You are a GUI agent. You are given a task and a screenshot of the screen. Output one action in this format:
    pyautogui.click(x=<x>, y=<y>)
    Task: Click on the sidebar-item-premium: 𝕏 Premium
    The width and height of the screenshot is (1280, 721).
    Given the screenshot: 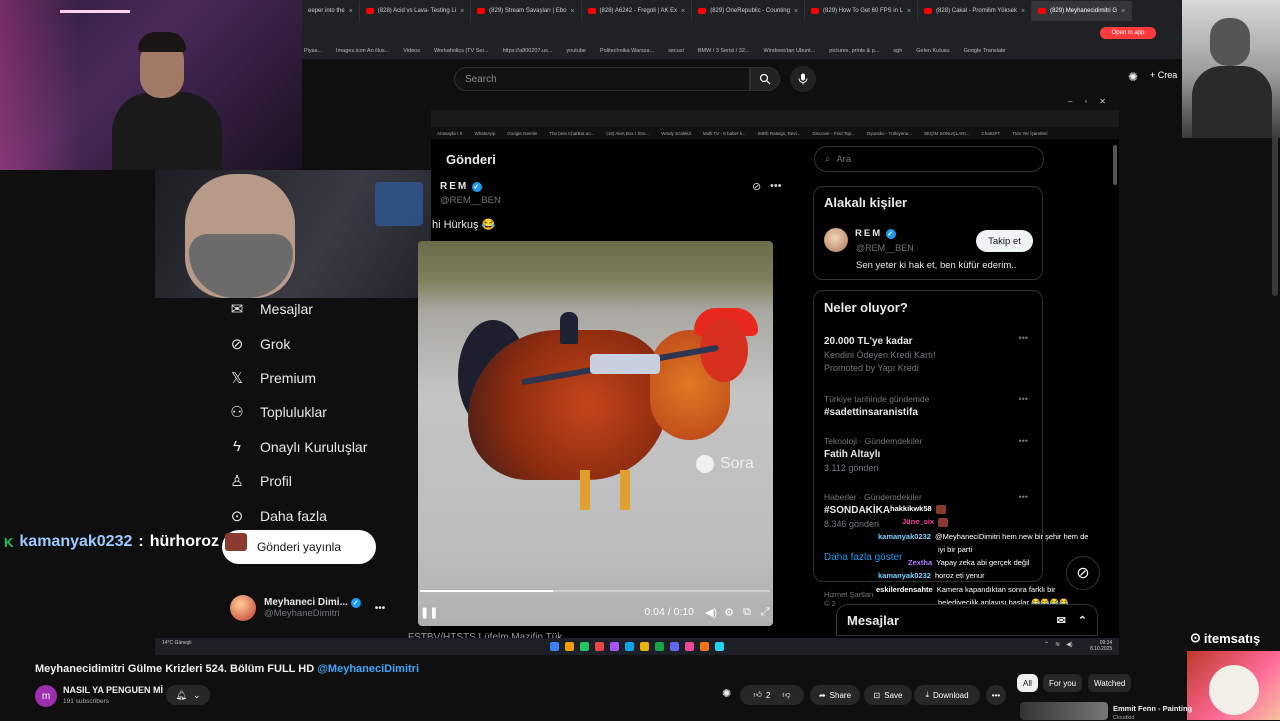 What is the action you would take?
    pyautogui.click(x=323, y=378)
    